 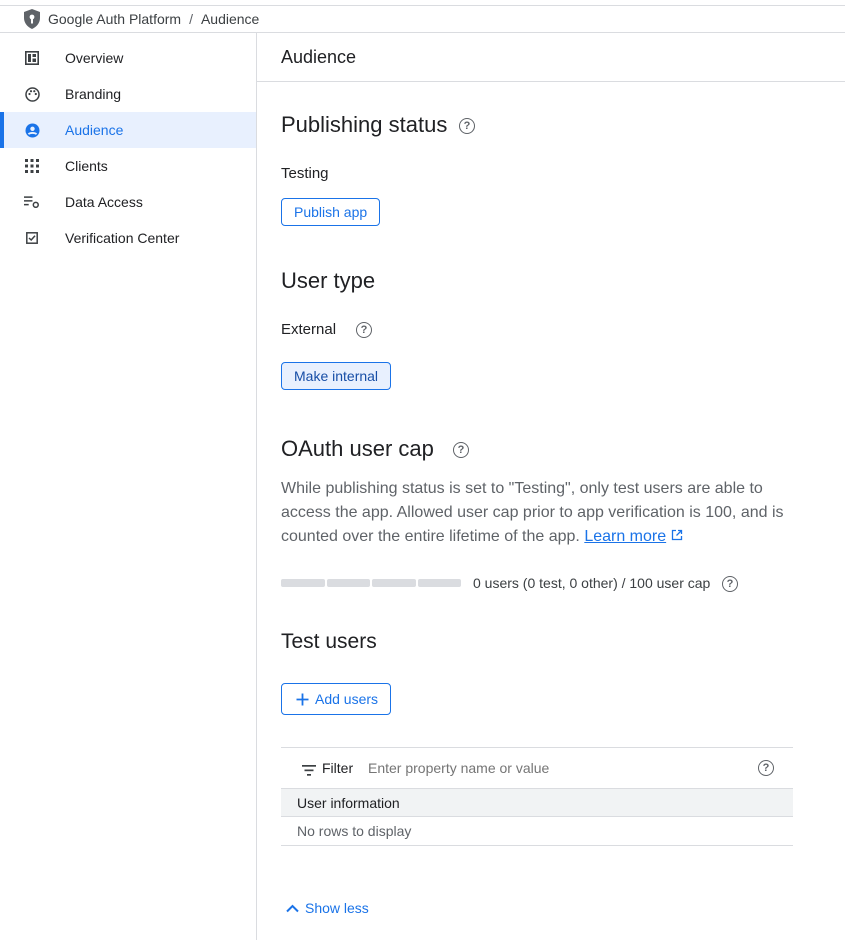 I want to click on publishing-status-value: Testing, so click(x=305, y=173).